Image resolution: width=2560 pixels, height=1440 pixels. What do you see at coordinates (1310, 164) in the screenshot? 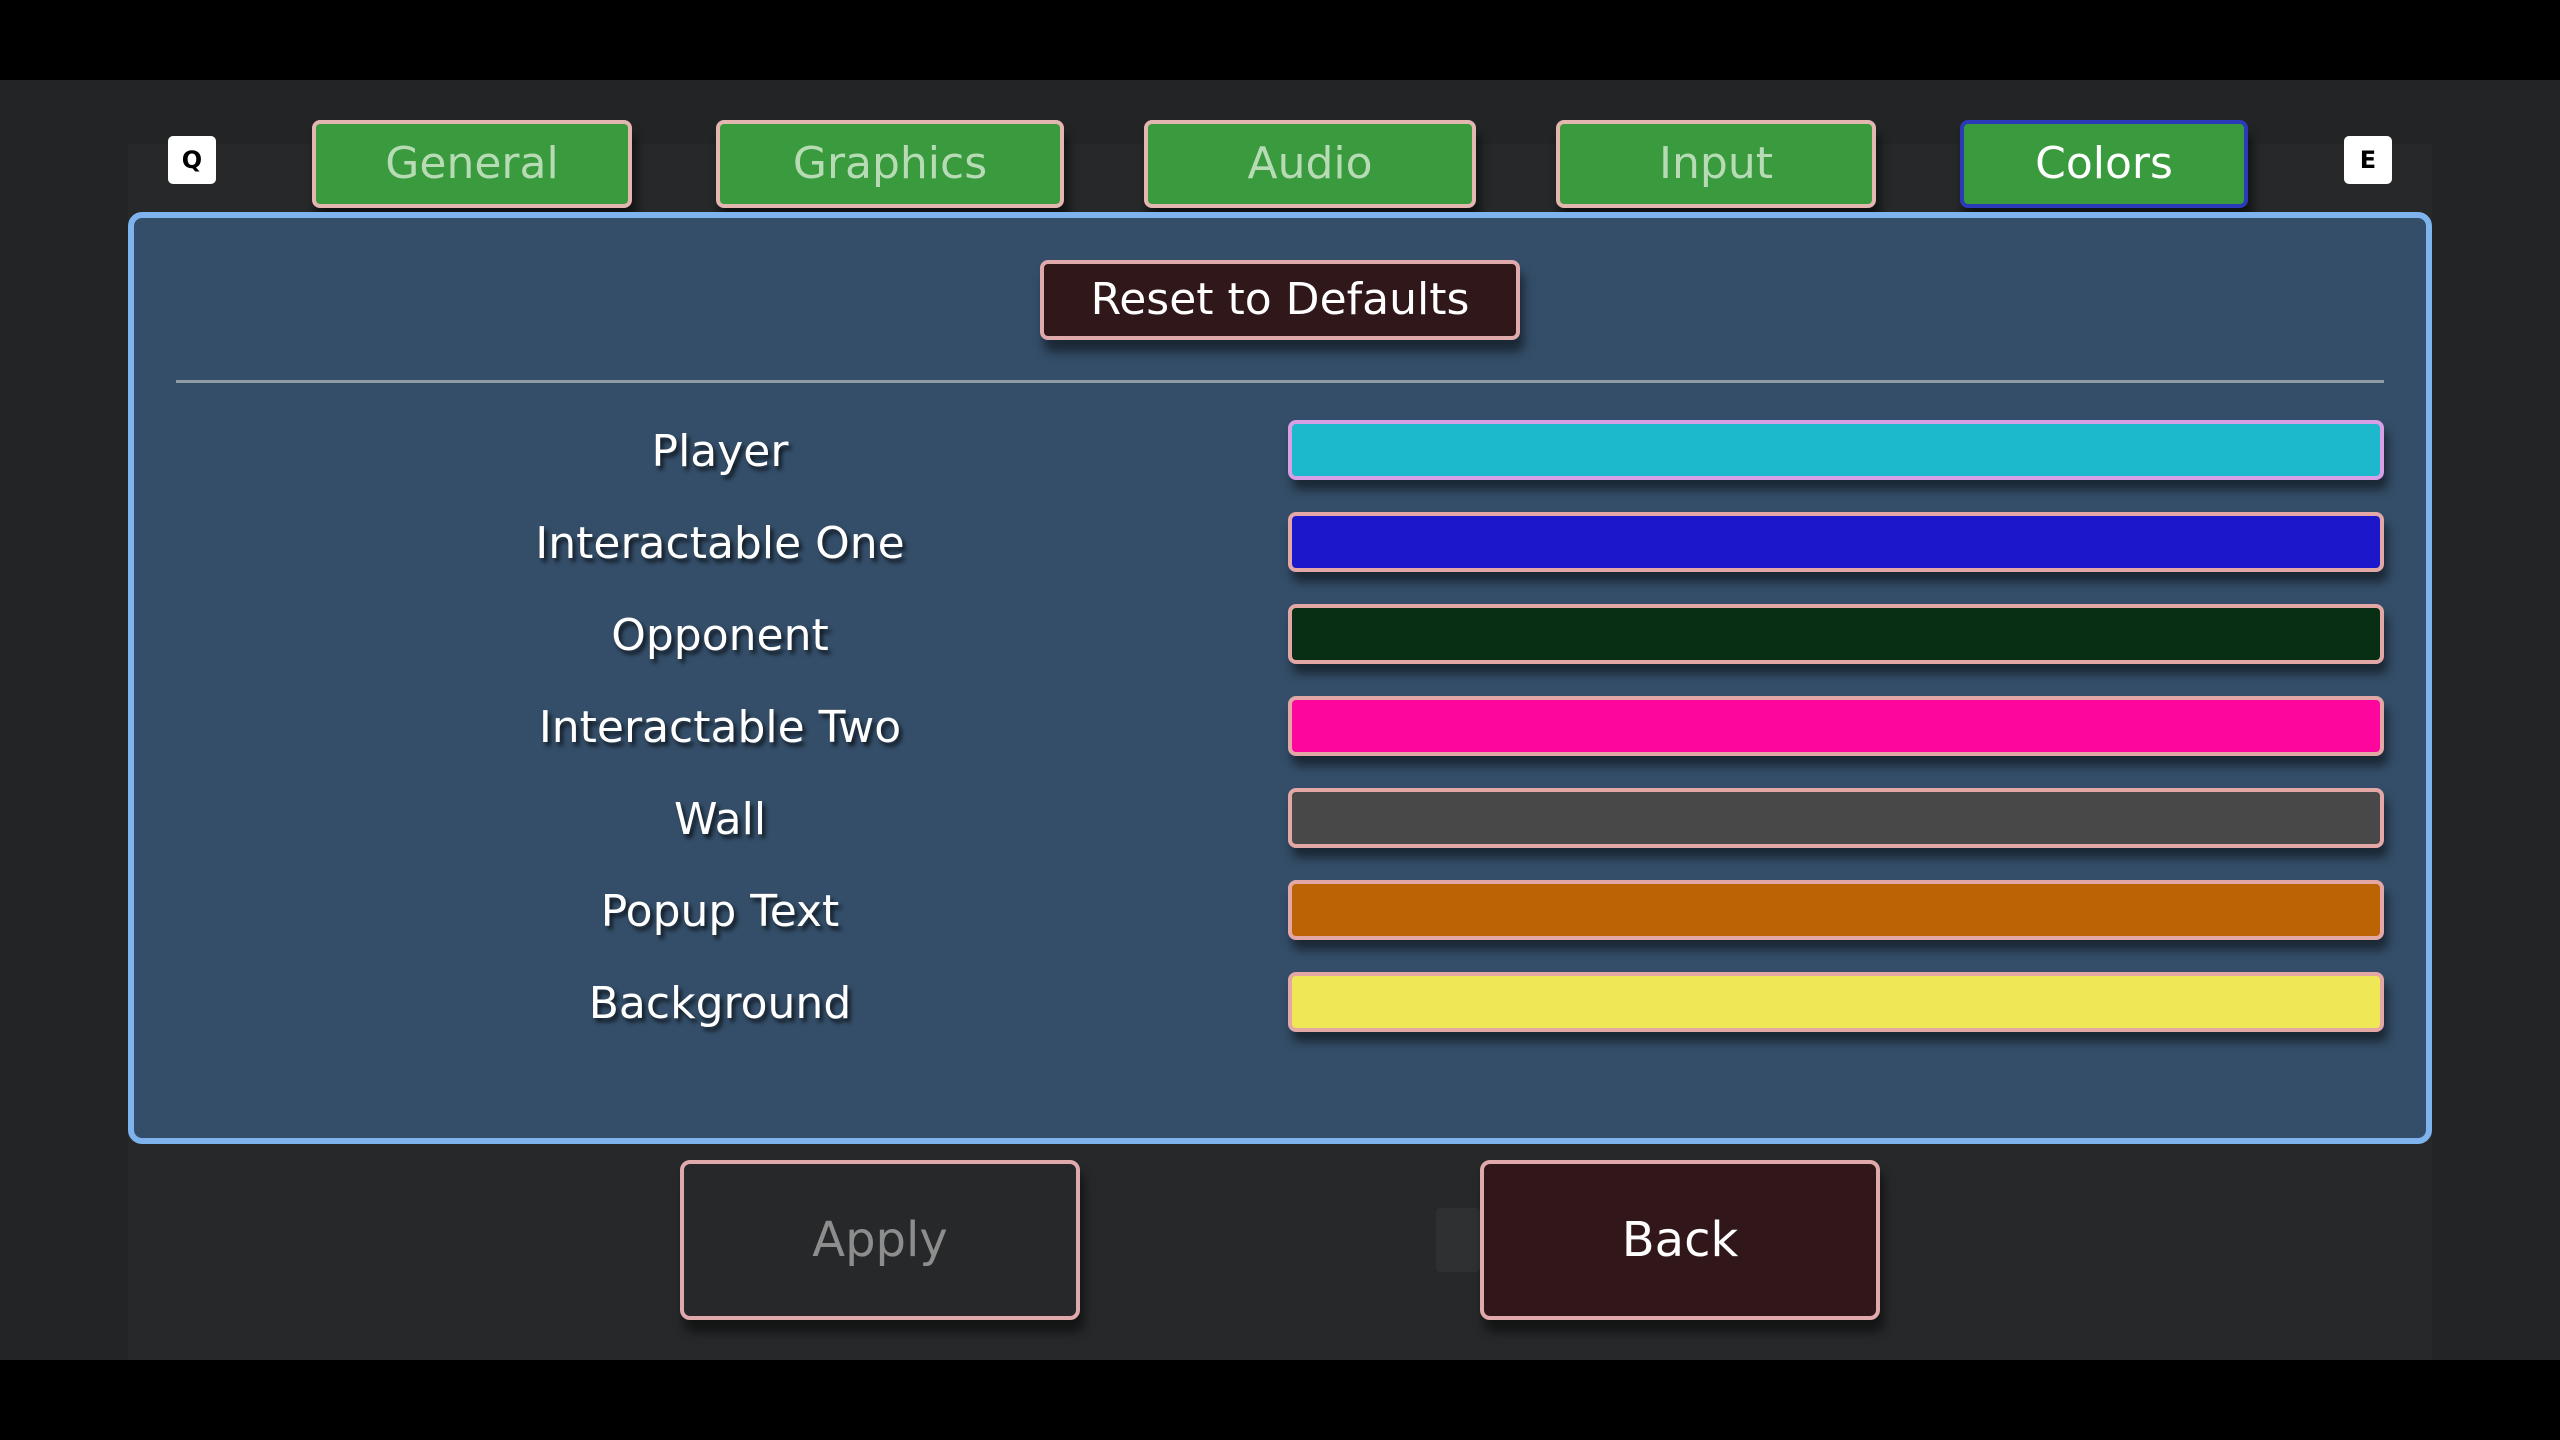
I see `tab-audio: Audio` at bounding box center [1310, 164].